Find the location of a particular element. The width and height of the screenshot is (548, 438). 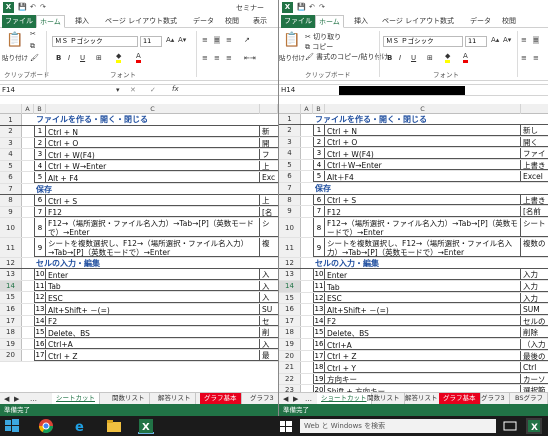

format-painter-icon: 🖌 is located at coordinates (34, 58).